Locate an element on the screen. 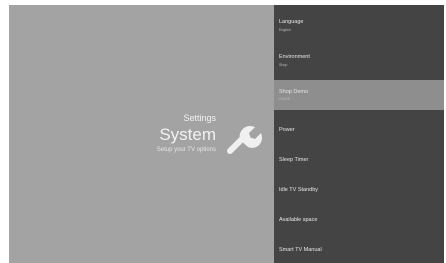 The height and width of the screenshot is (263, 446). wrench-icon is located at coordinates (244, 140).